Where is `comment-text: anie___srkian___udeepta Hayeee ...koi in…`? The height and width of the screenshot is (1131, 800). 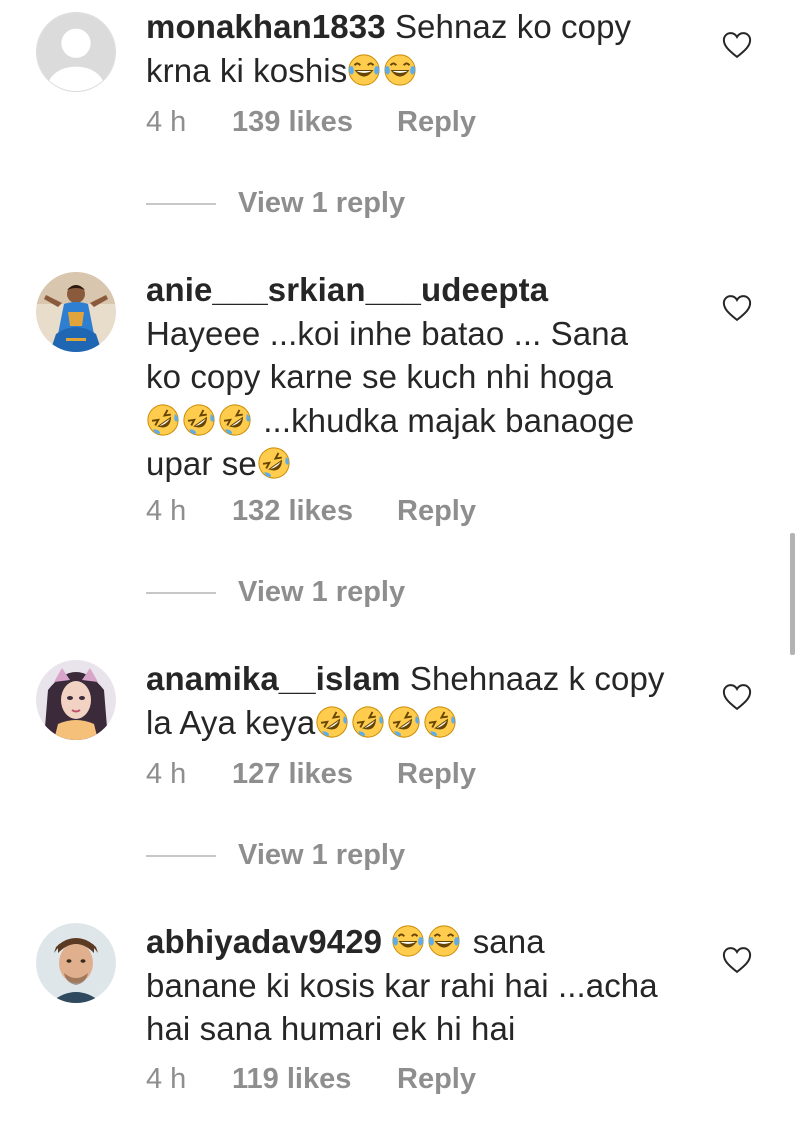 comment-text: anie___srkian___udeepta Hayeee ...koi in… is located at coordinates (426, 377).